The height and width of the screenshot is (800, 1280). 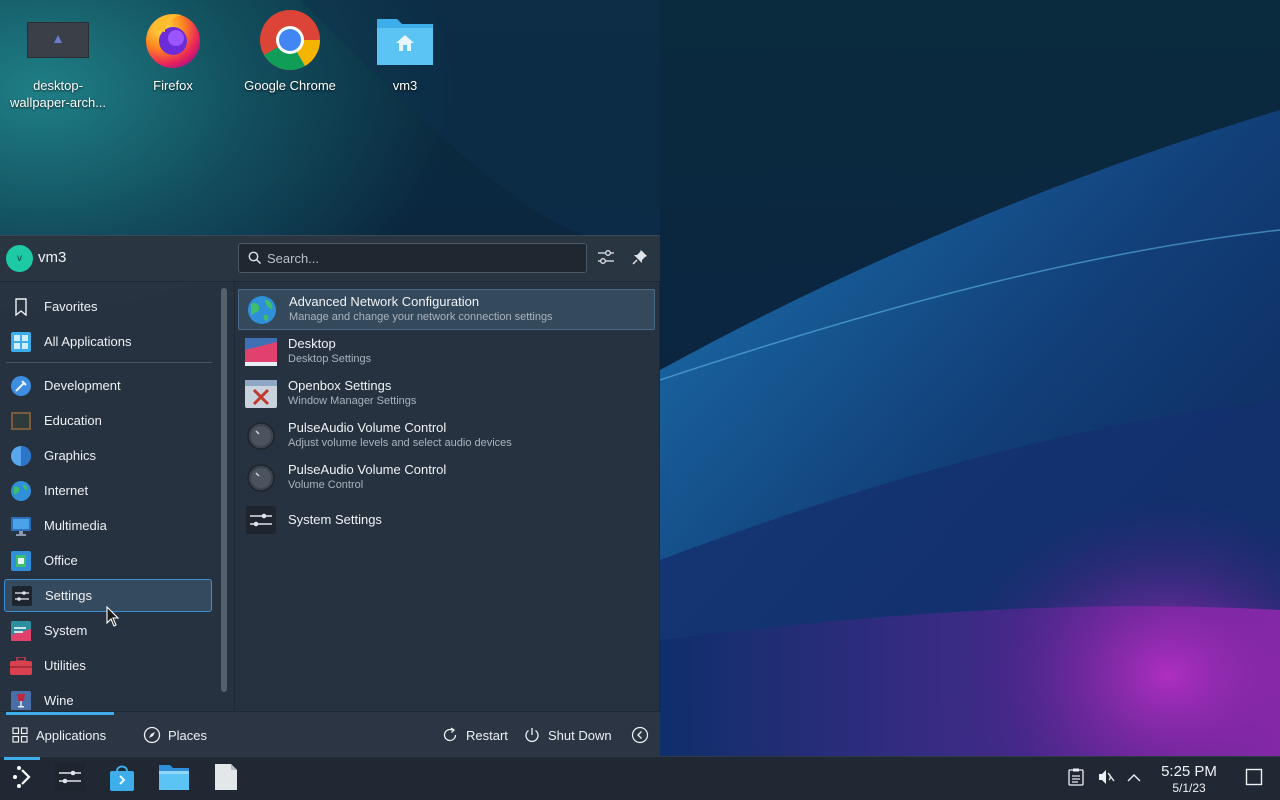 I want to click on category-internet: Internet, so click(x=108, y=490).